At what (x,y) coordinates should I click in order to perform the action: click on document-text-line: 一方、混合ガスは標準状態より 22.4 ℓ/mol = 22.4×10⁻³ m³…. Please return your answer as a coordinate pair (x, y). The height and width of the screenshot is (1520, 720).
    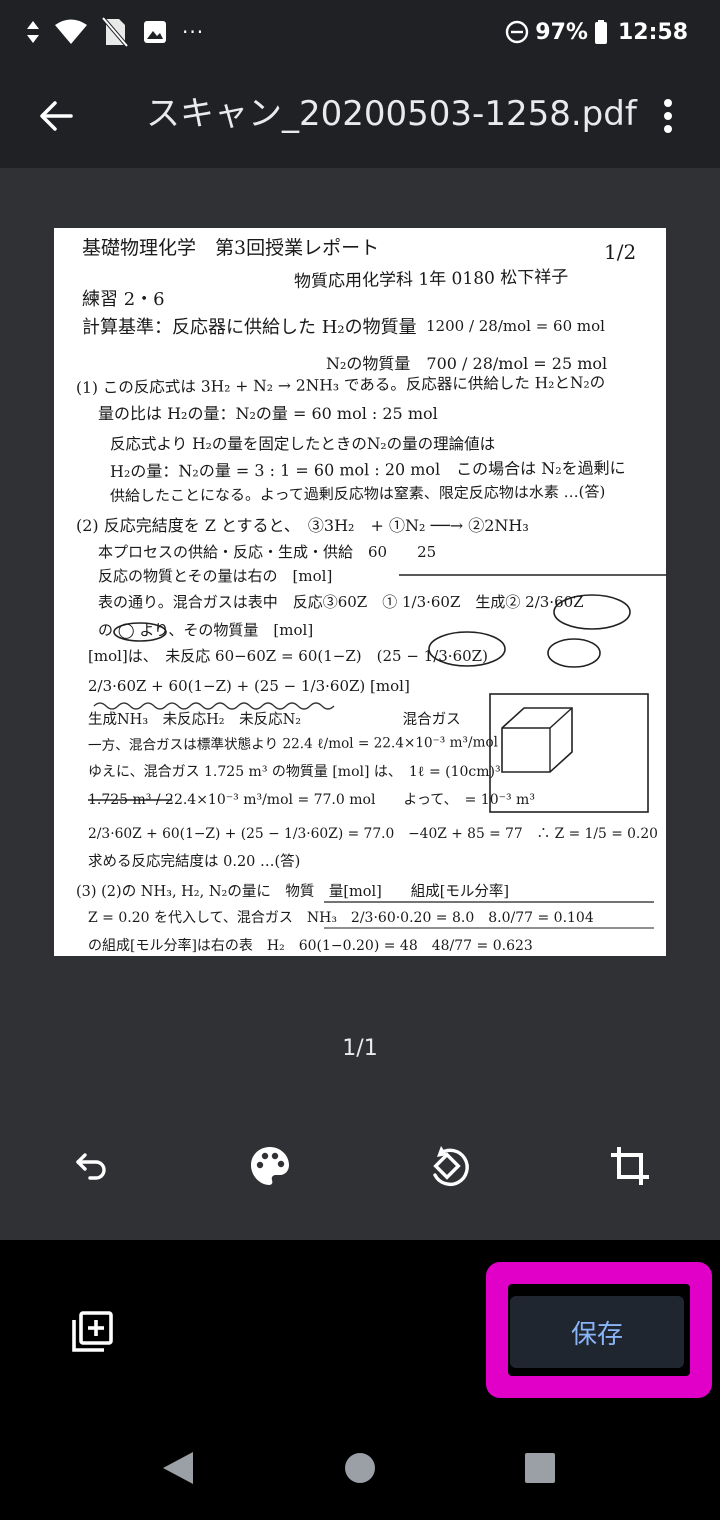
    Looking at the image, I should click on (293, 744).